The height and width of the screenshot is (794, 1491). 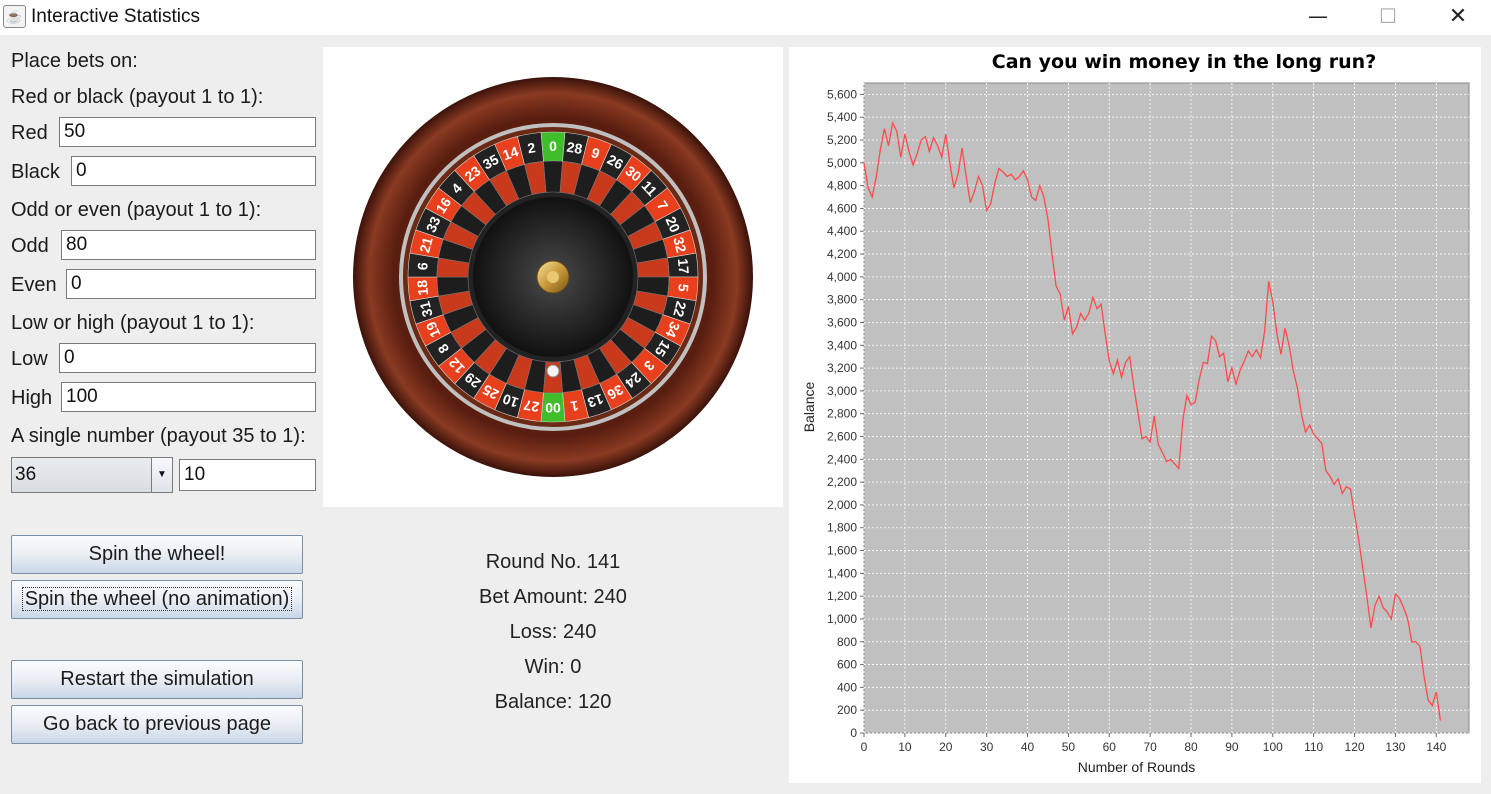 I want to click on title-bar: ☕ Interactive Statistics — ☐ ✕, so click(x=745, y=17).